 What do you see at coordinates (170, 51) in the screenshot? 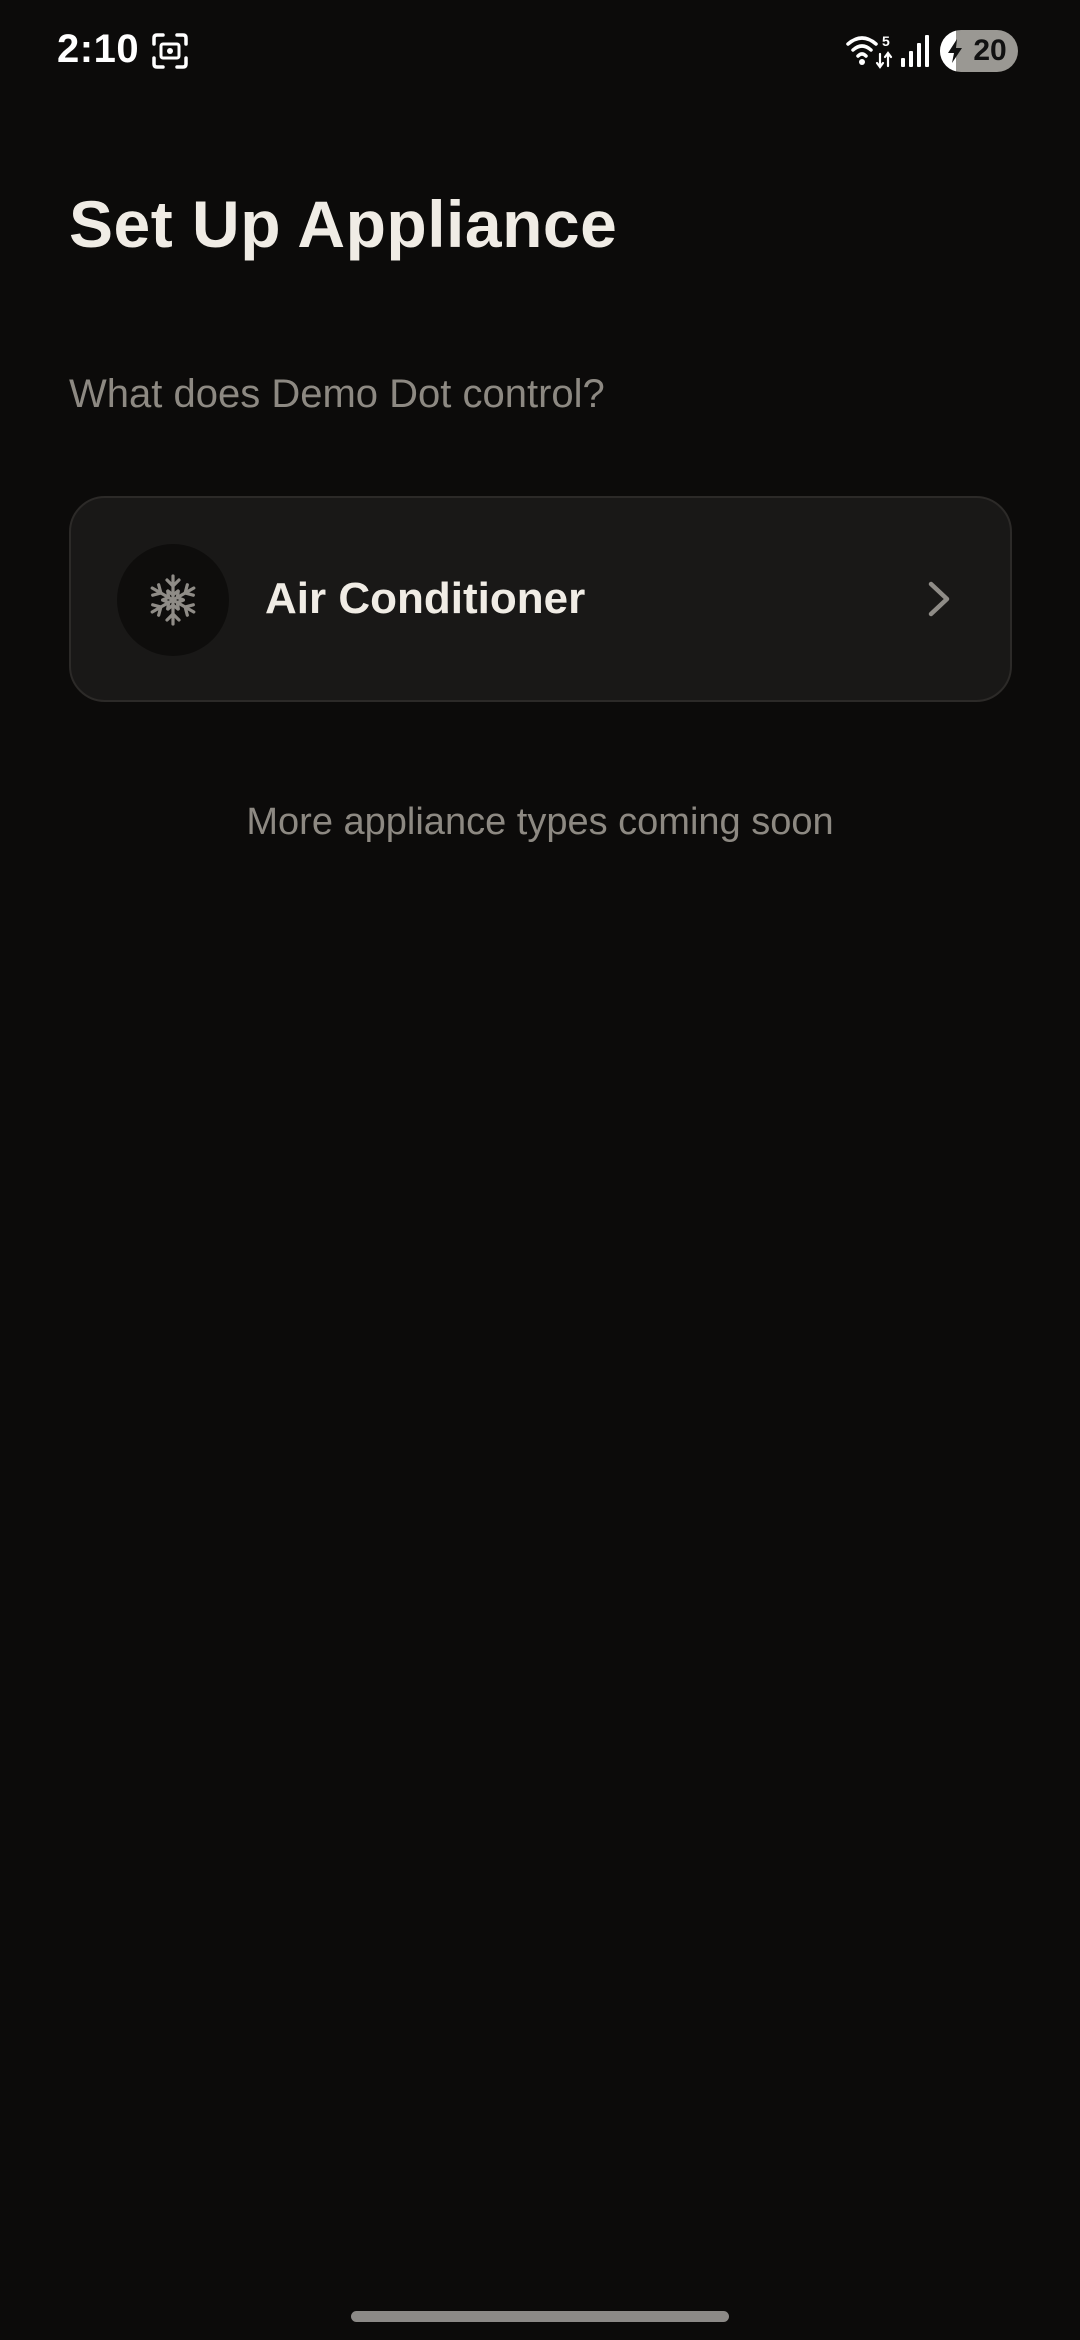
I see `screenshot-icon` at bounding box center [170, 51].